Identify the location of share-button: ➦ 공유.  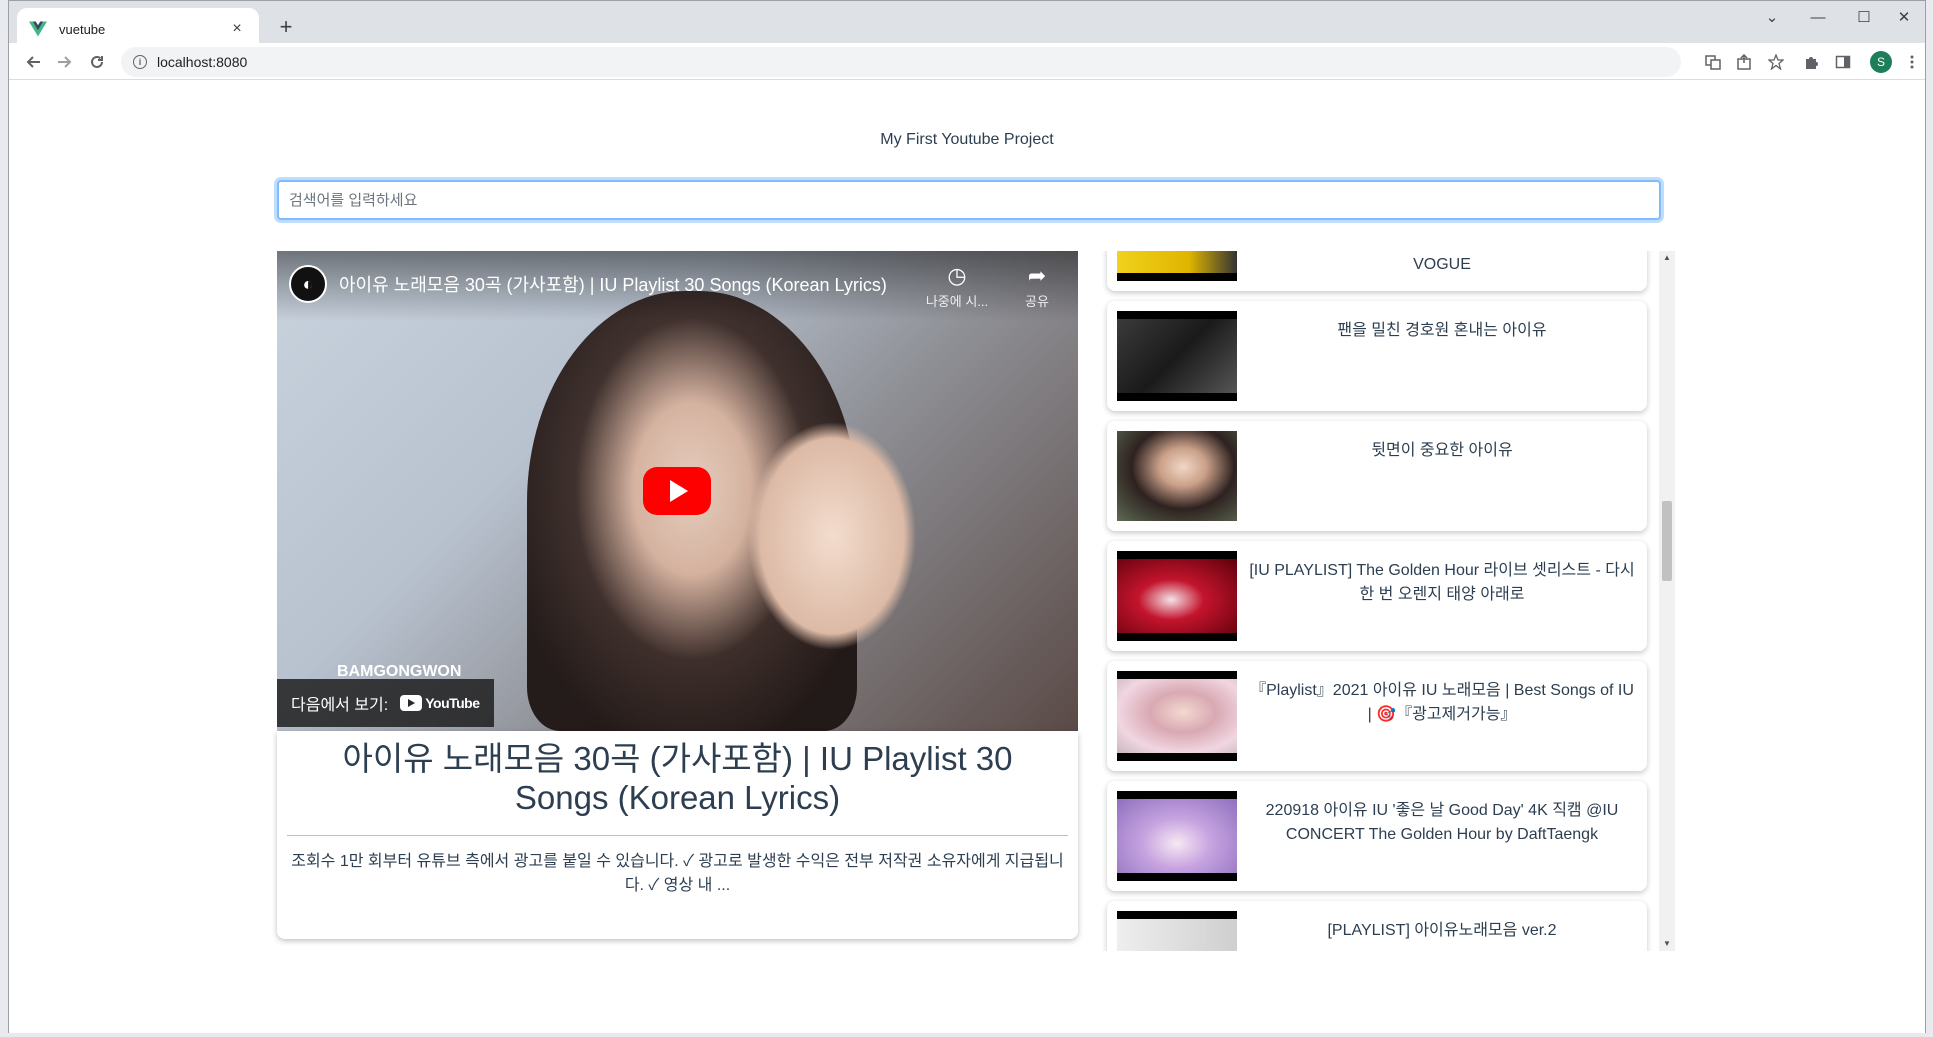
(1037, 286).